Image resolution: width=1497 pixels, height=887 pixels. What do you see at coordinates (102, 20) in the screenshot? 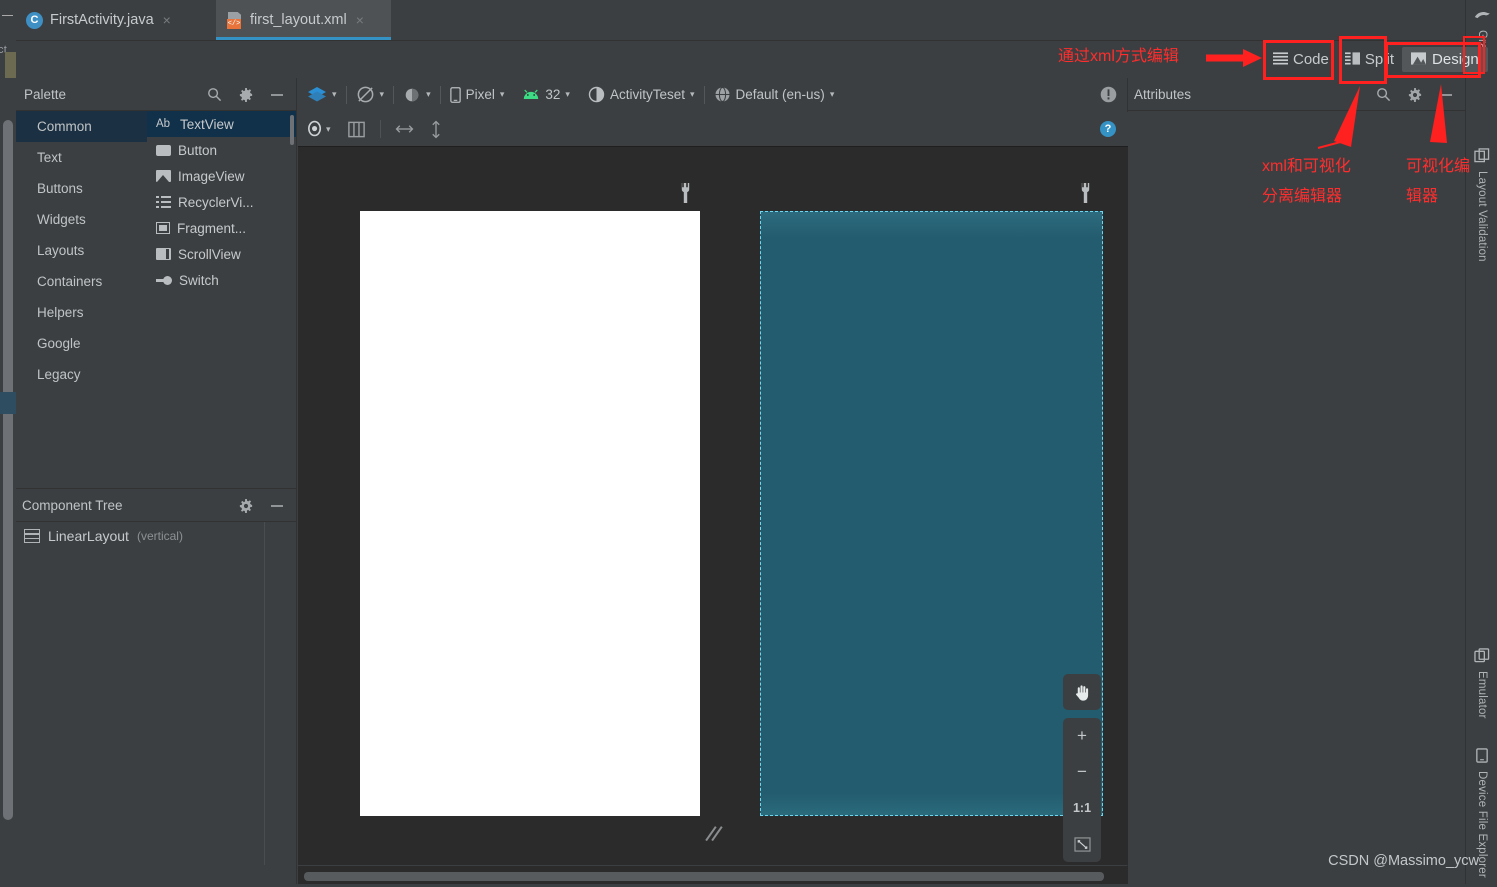
I see `tab-label: FirstActivity.java` at bounding box center [102, 20].